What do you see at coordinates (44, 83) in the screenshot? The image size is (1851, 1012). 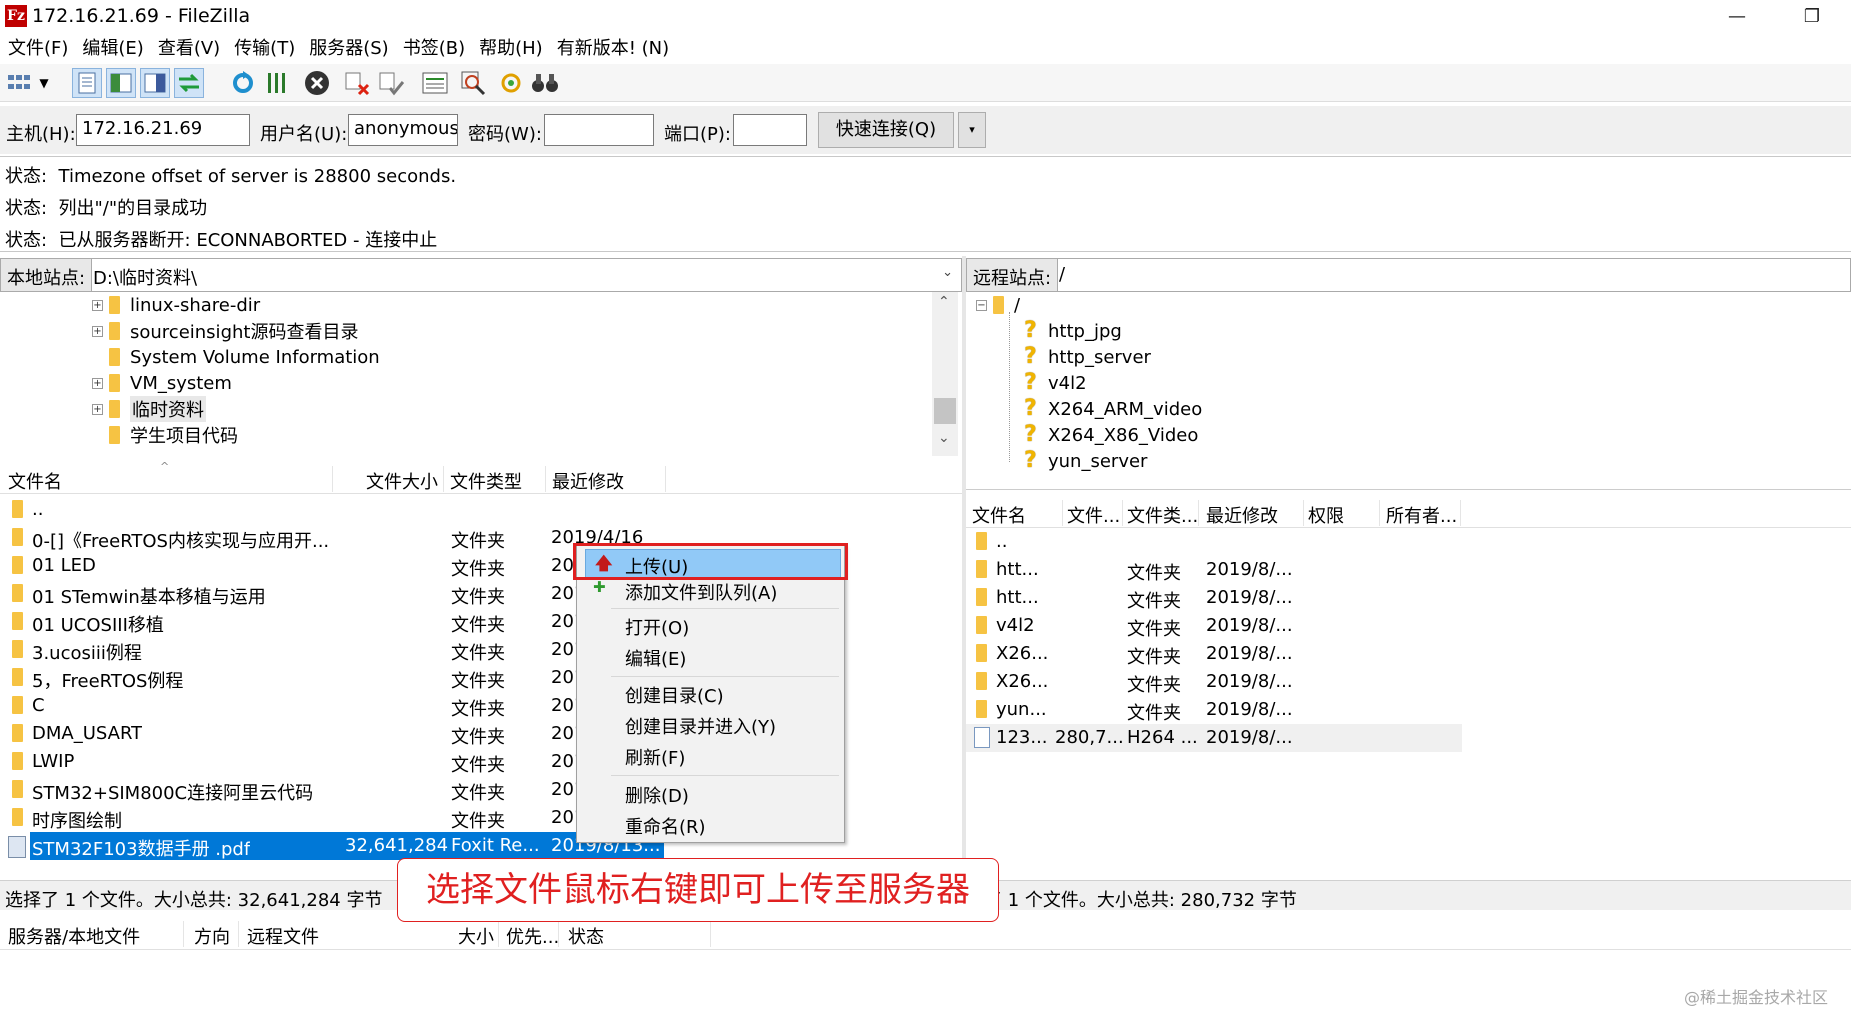 I see `chevron-down-icon: ▼` at bounding box center [44, 83].